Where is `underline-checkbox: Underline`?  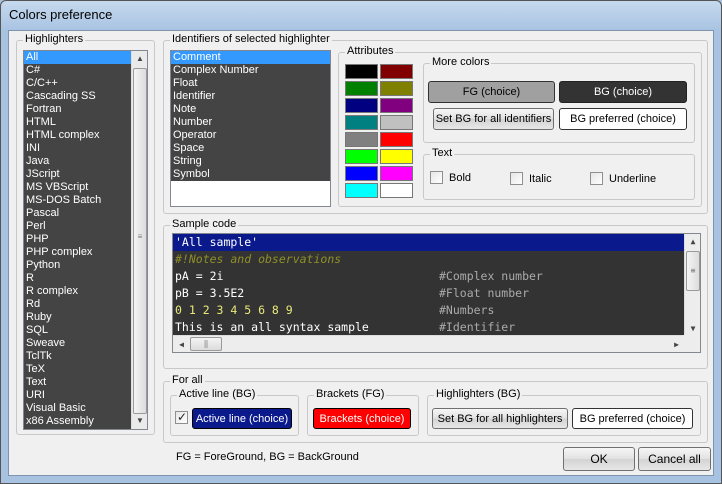 underline-checkbox: Underline is located at coordinates (623, 178).